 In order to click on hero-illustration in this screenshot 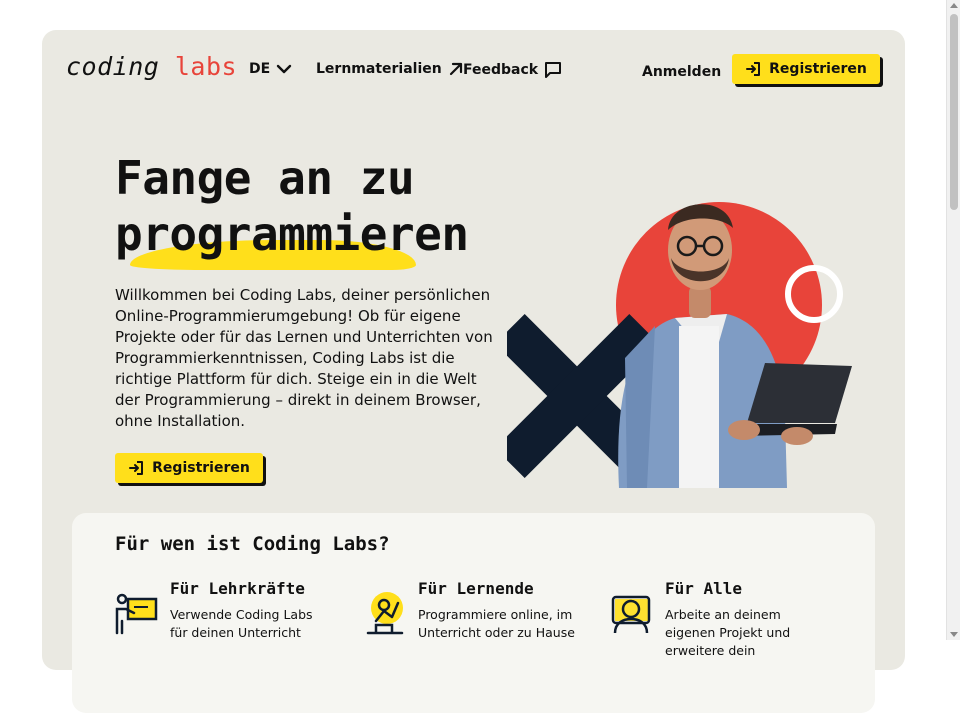, I will do `click(679, 345)`.